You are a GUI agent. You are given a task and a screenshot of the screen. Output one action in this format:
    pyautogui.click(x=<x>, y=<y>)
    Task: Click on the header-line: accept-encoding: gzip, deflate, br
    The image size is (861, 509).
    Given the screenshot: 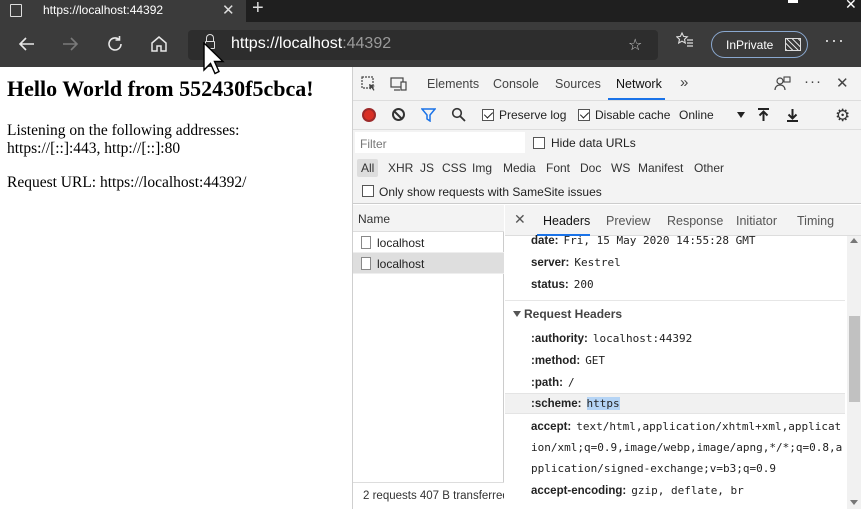 What is the action you would take?
    pyautogui.click(x=637, y=490)
    